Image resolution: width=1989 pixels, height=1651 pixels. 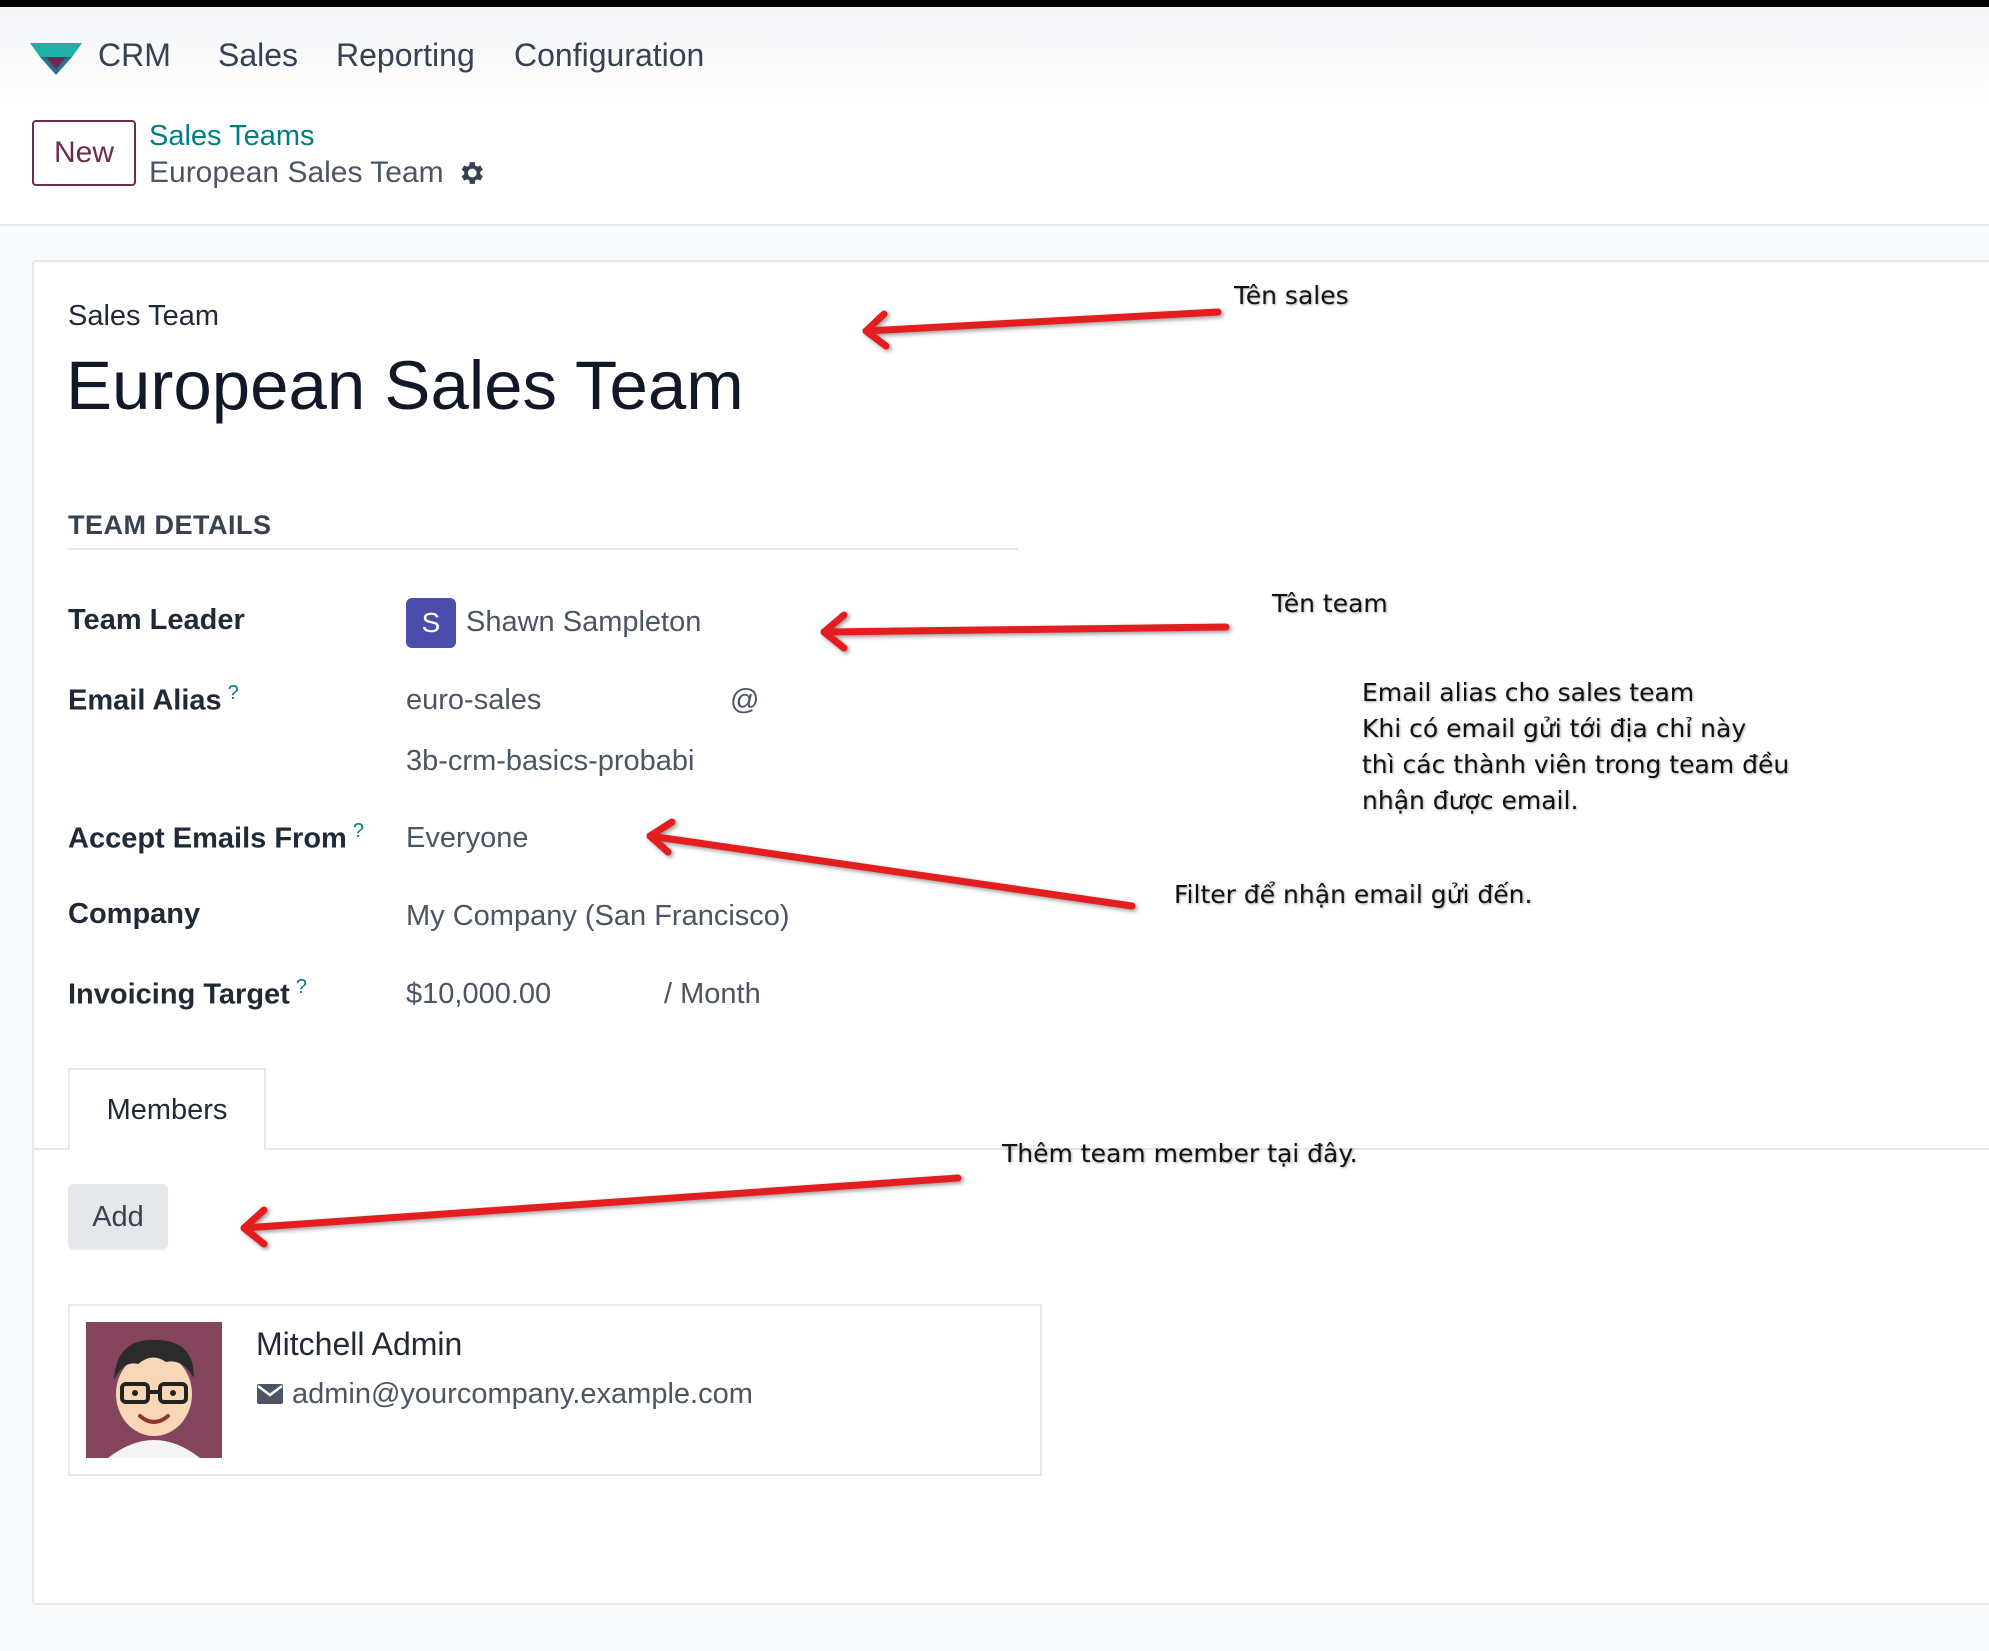 What do you see at coordinates (583, 622) in the screenshot?
I see `team-leader-field: Shawn Sampleton` at bounding box center [583, 622].